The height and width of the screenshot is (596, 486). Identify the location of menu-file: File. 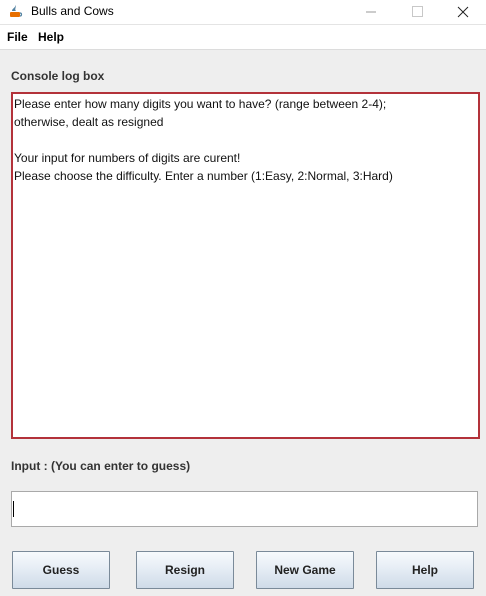
(17, 37).